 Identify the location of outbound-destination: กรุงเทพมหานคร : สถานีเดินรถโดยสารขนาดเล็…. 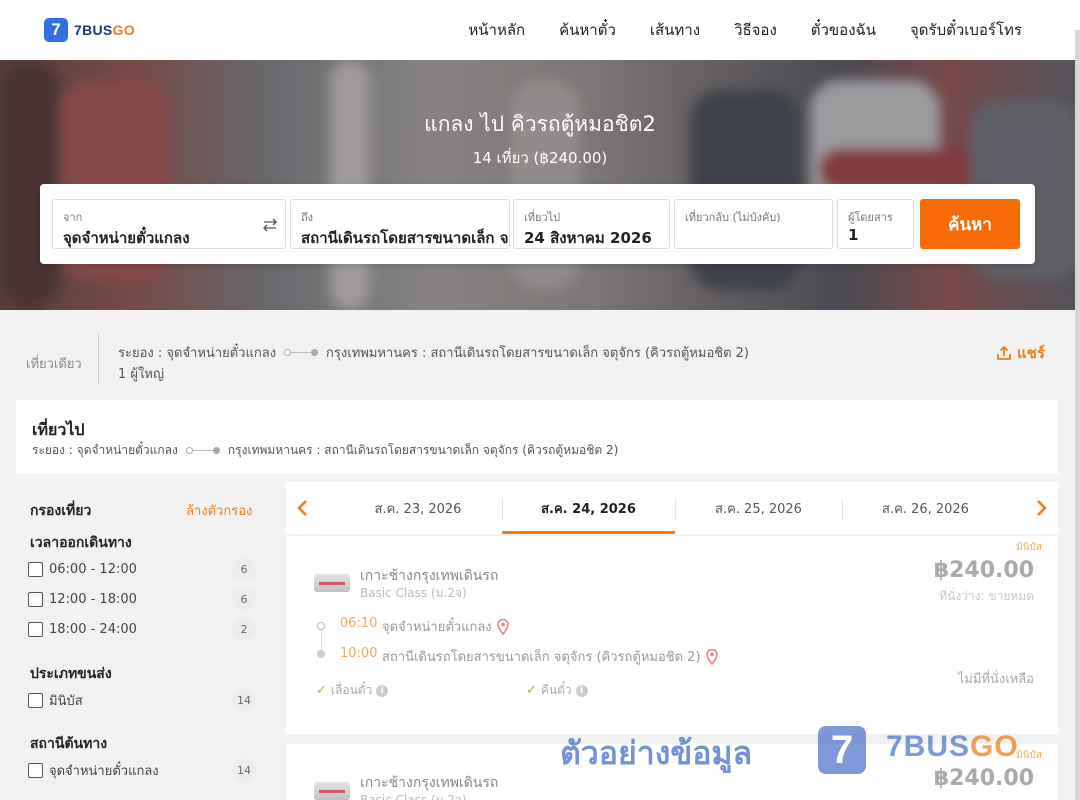
(423, 450).